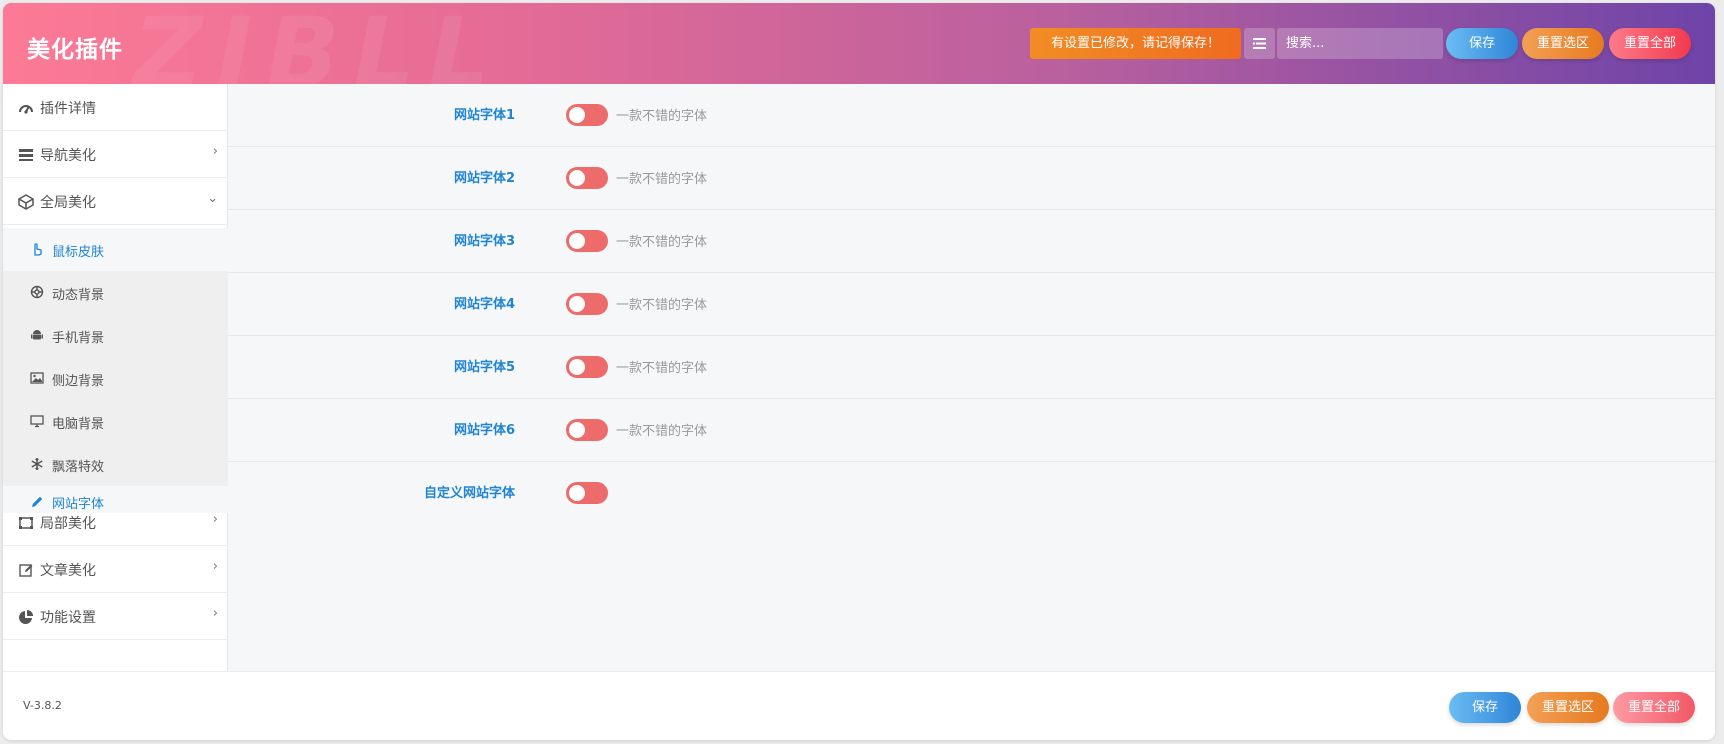 This screenshot has width=1724, height=744. What do you see at coordinates (587, 430) in the screenshot?
I see `font-6-toggle` at bounding box center [587, 430].